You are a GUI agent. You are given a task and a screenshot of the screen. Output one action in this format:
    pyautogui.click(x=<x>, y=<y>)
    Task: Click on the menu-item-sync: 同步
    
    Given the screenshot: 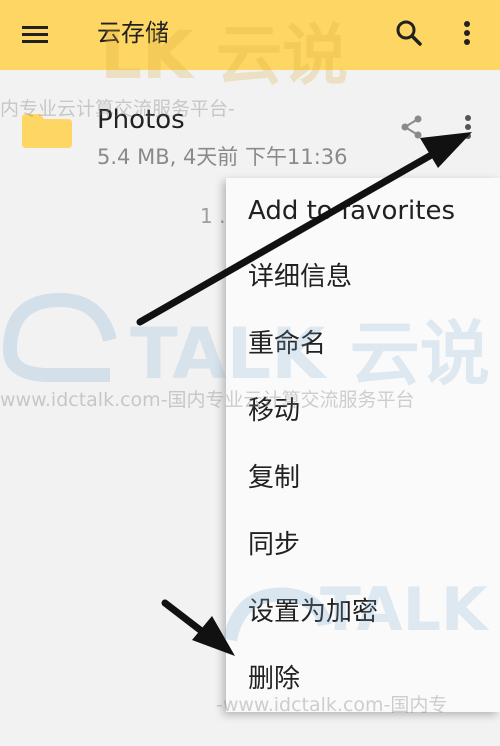 What is the action you would take?
    pyautogui.click(x=363, y=545)
    